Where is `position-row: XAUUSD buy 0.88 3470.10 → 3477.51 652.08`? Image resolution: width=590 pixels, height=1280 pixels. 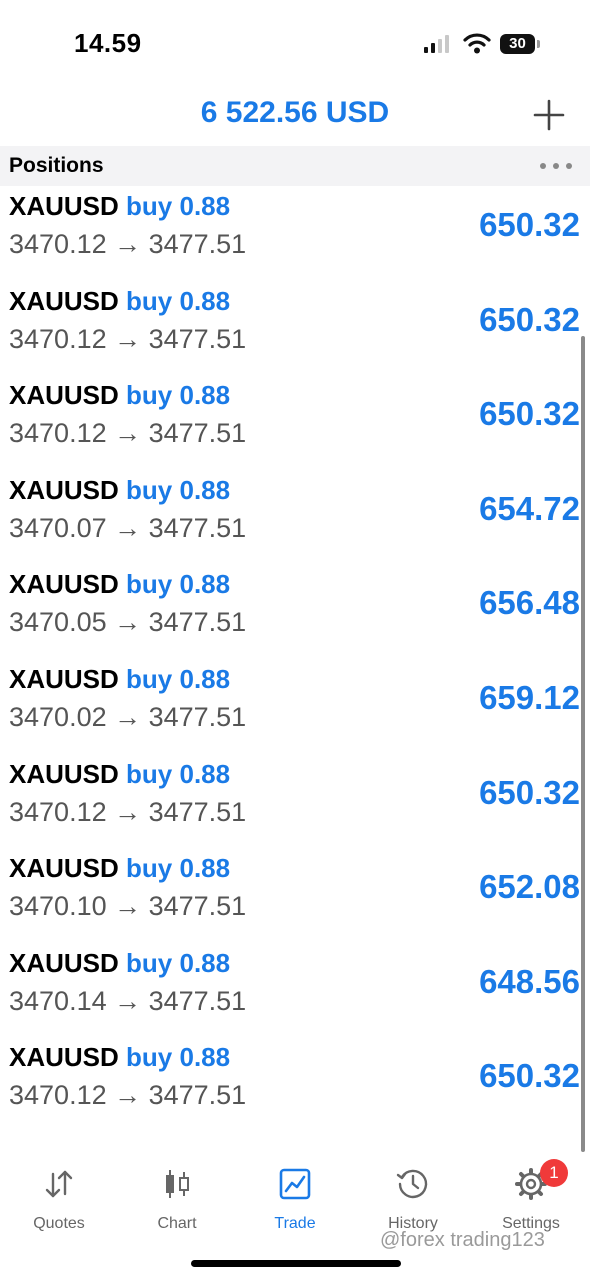
position-row: XAUUSD buy 0.88 3470.10 → 3477.51 652.08 is located at coordinates (295, 895).